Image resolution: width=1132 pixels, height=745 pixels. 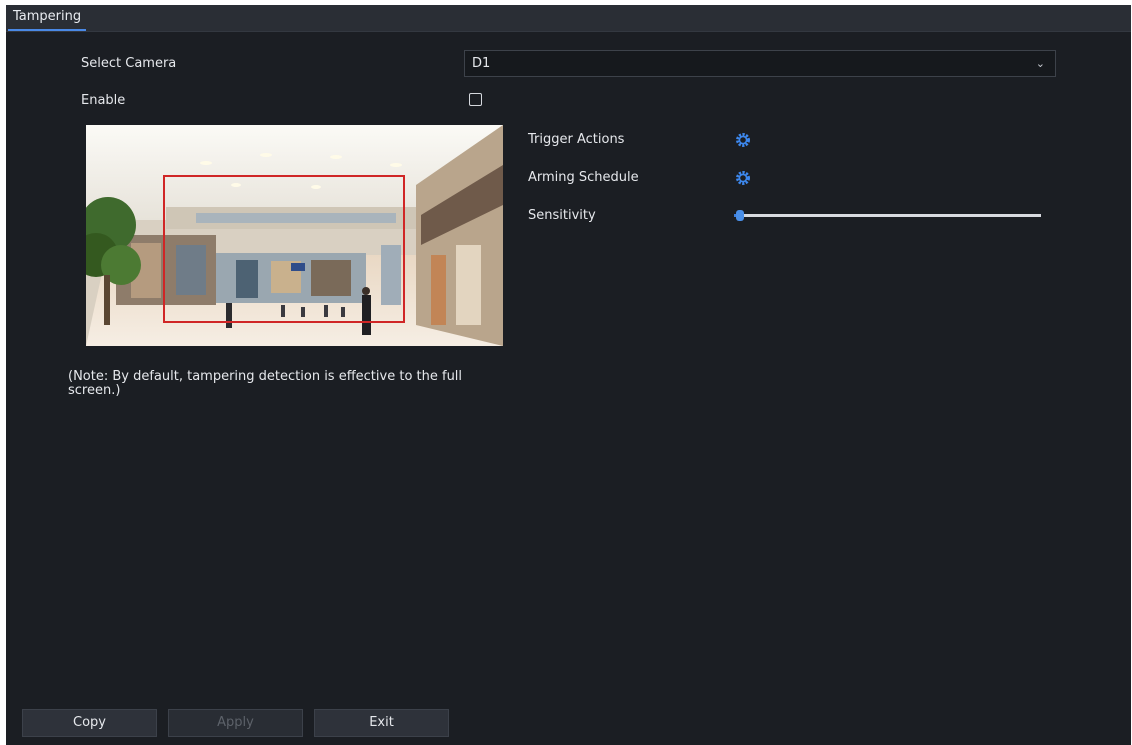 I want to click on chevron-down-icon: ⌄, so click(x=1040, y=63).